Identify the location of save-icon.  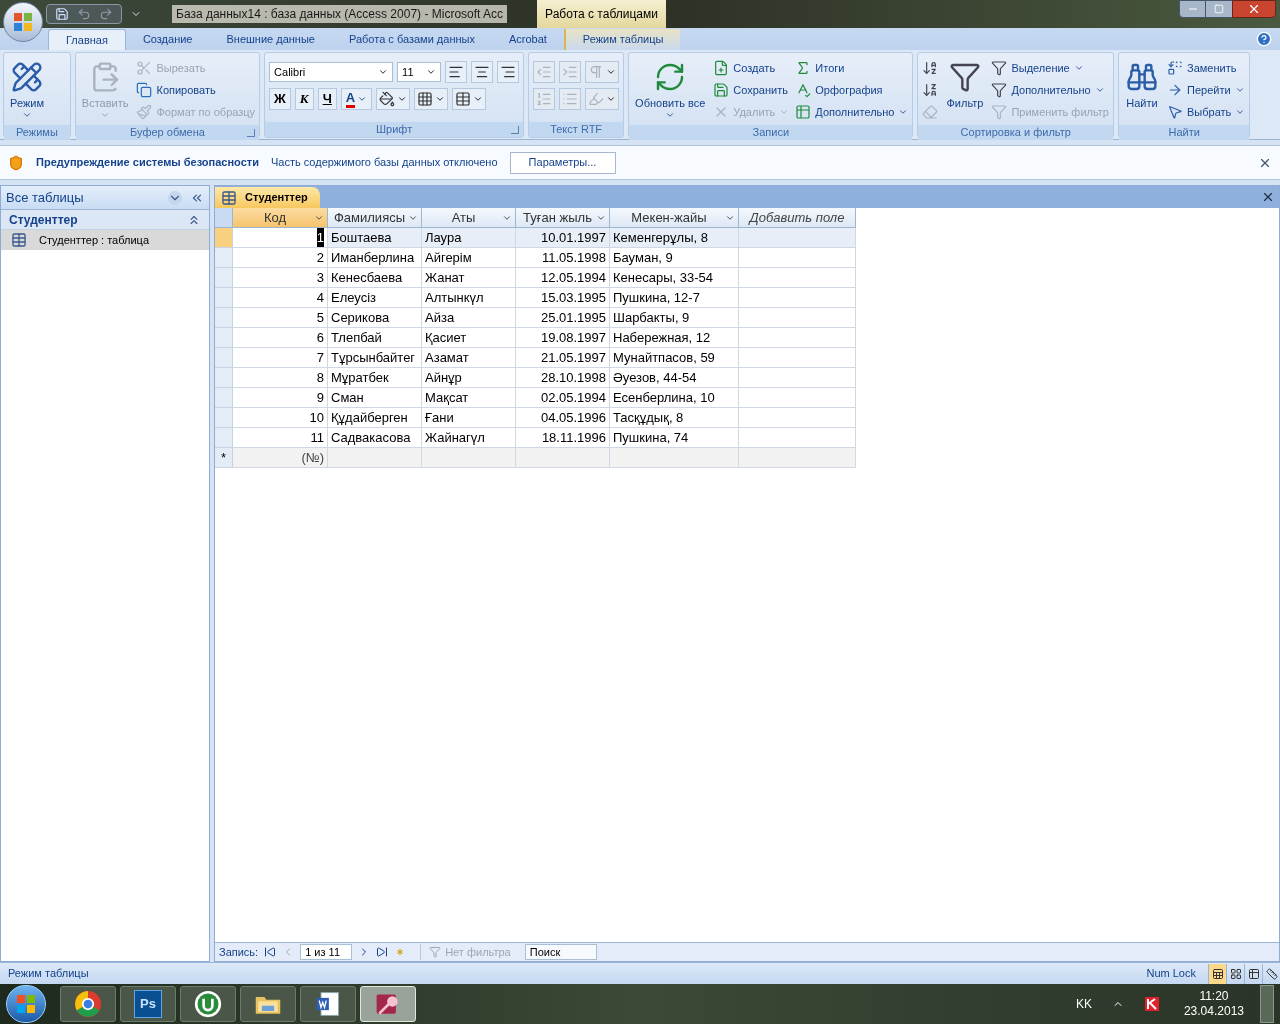
(62, 14).